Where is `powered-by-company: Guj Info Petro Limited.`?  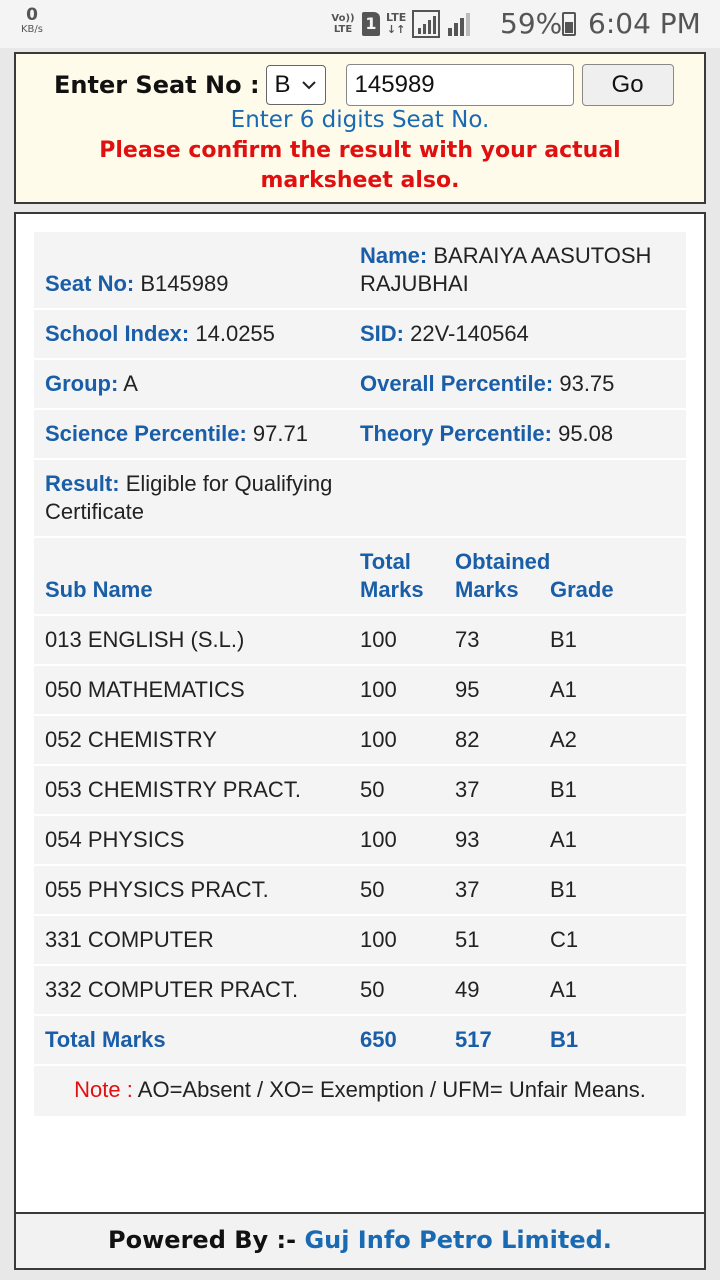 powered-by-company: Guj Info Petro Limited. is located at coordinates (458, 1240).